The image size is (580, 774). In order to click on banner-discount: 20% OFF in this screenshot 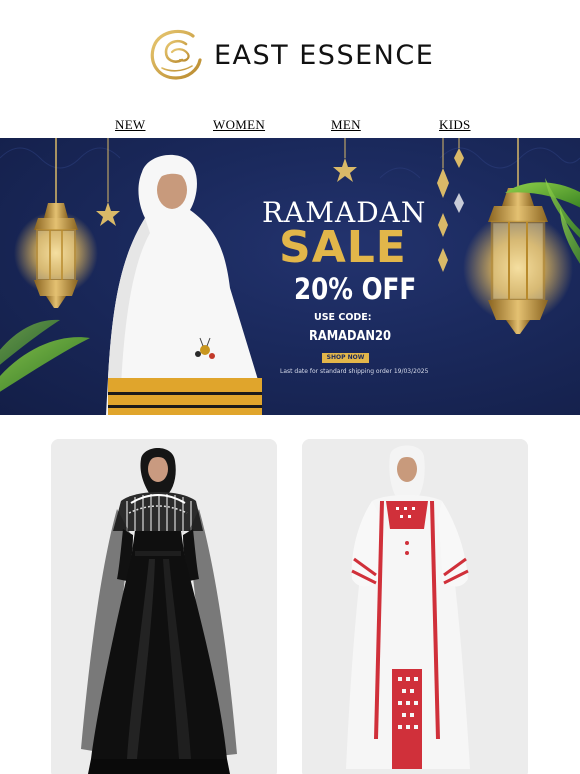, I will do `click(355, 289)`.